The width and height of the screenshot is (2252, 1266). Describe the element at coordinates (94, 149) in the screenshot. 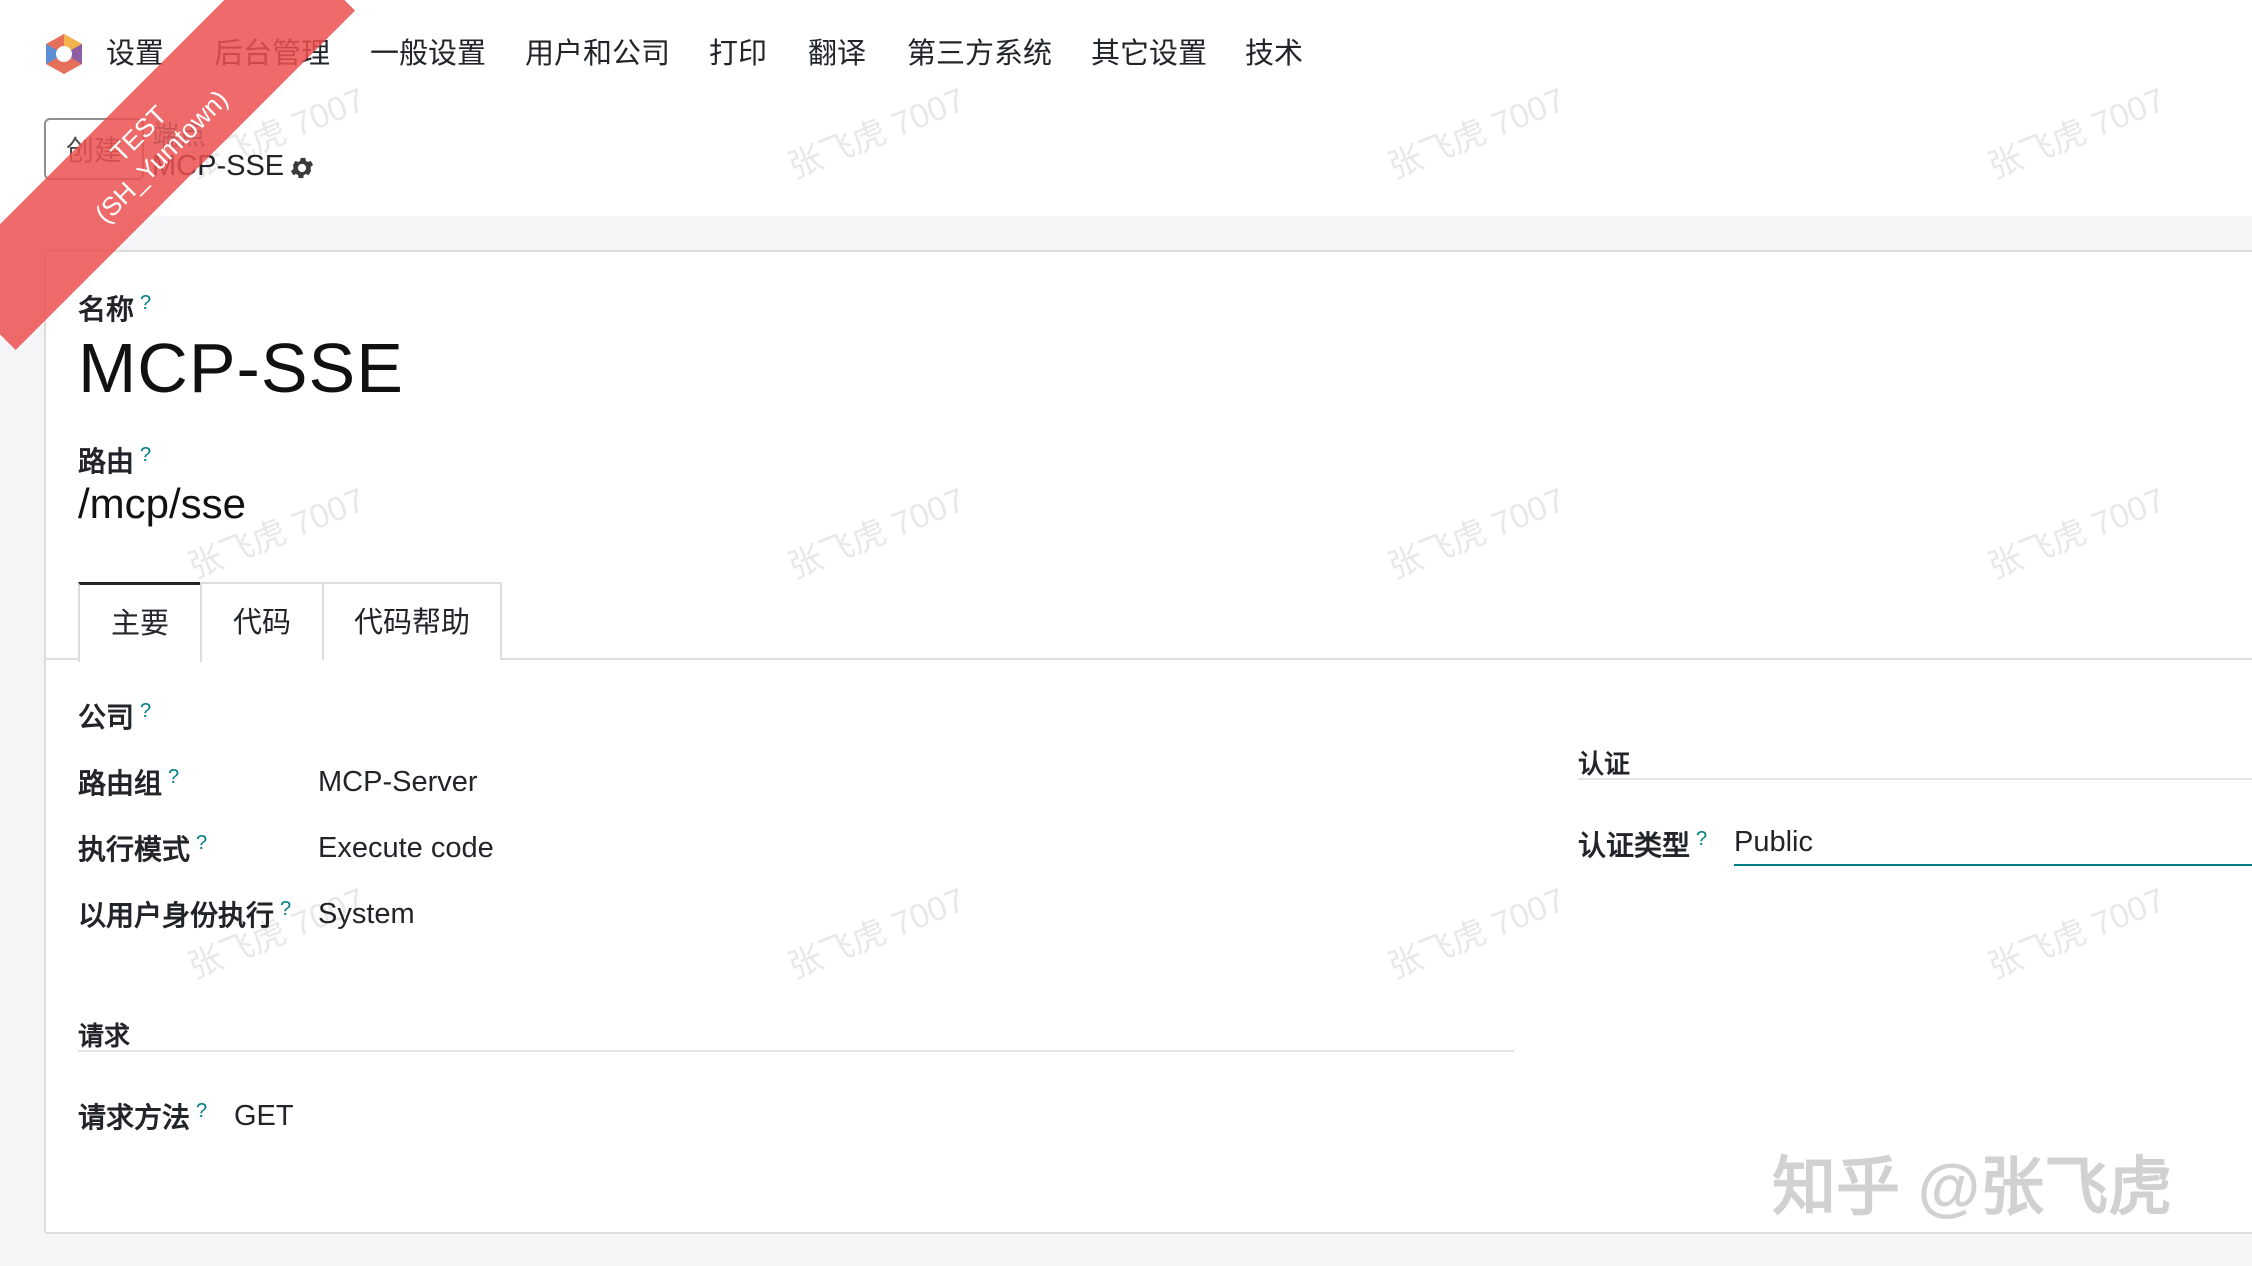

I see `create-button: 创建` at that location.